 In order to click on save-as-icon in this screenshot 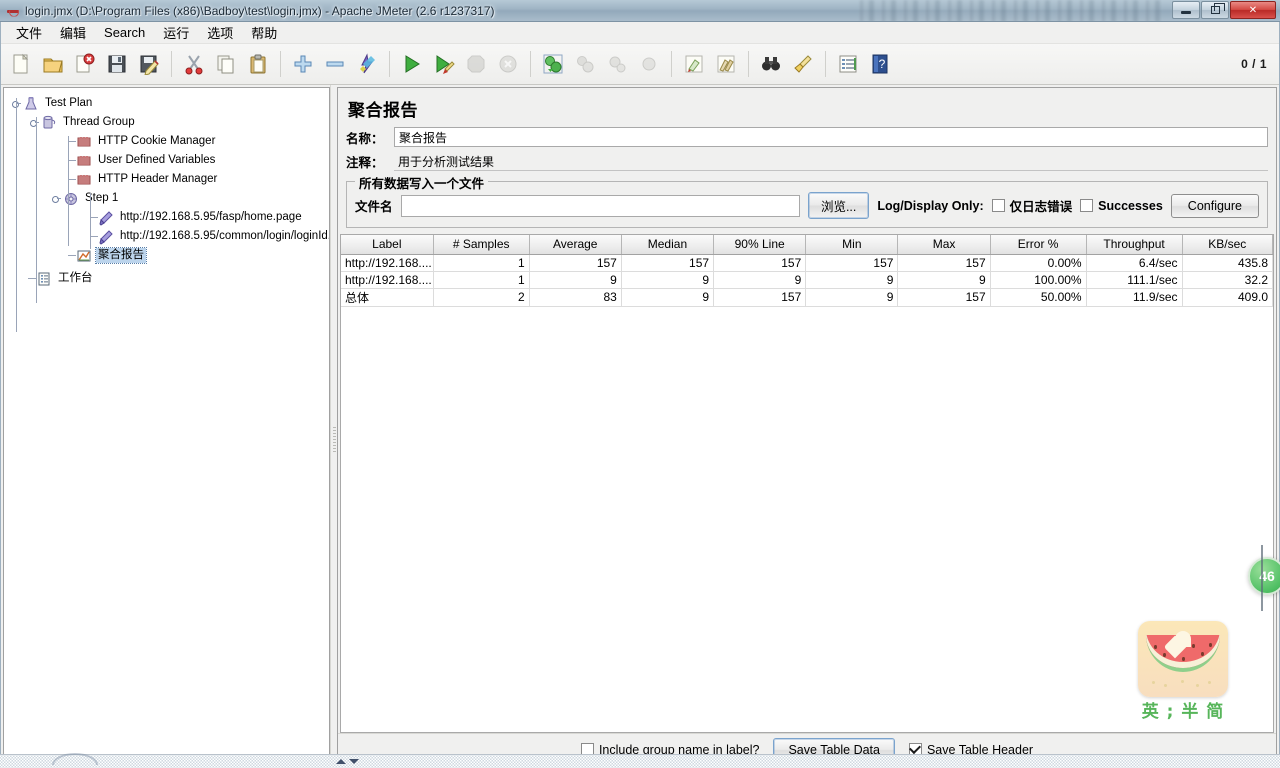, I will do `click(149, 64)`.